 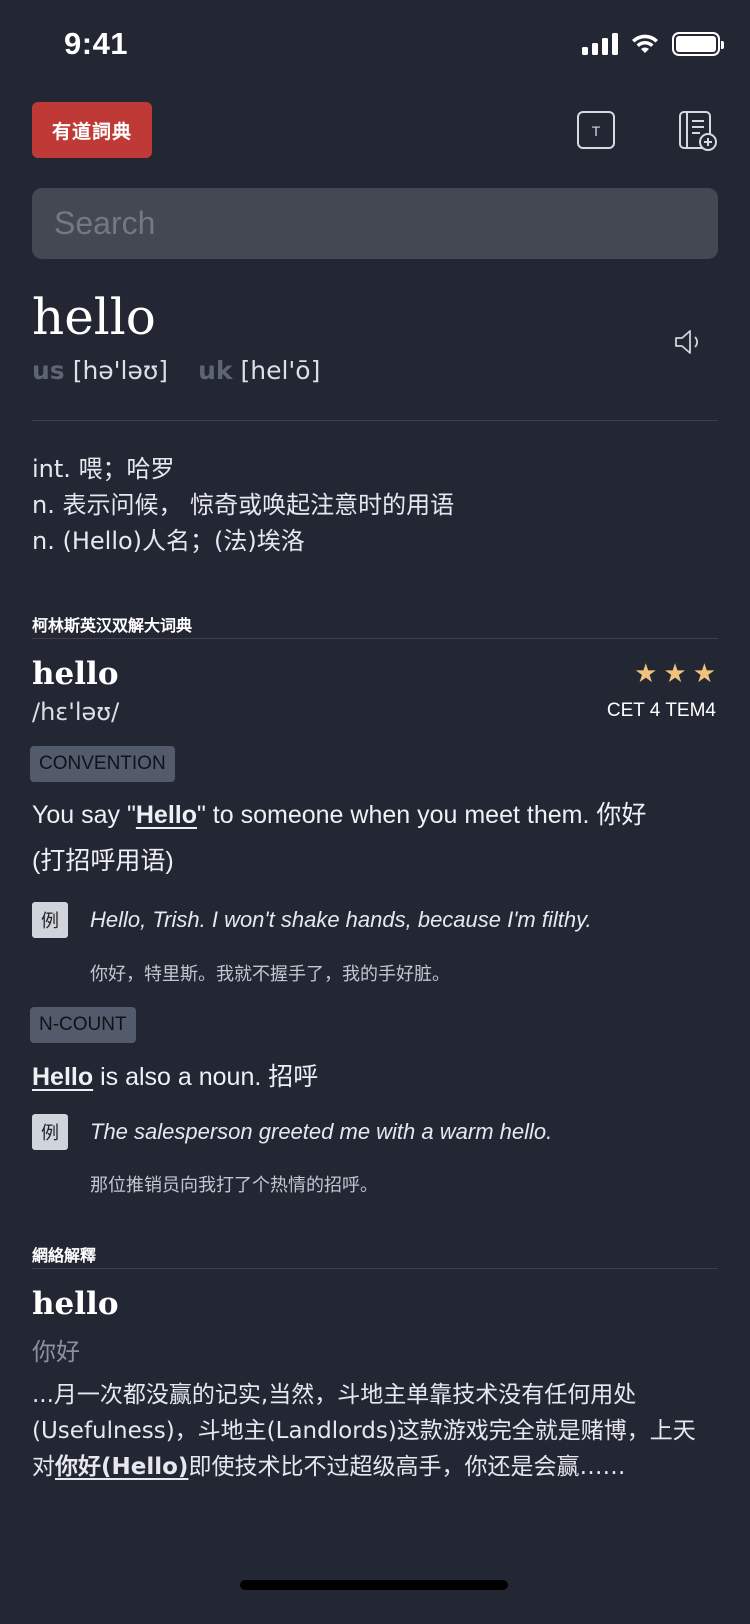 I want to click on add-to-wordbook-button, so click(x=696, y=130).